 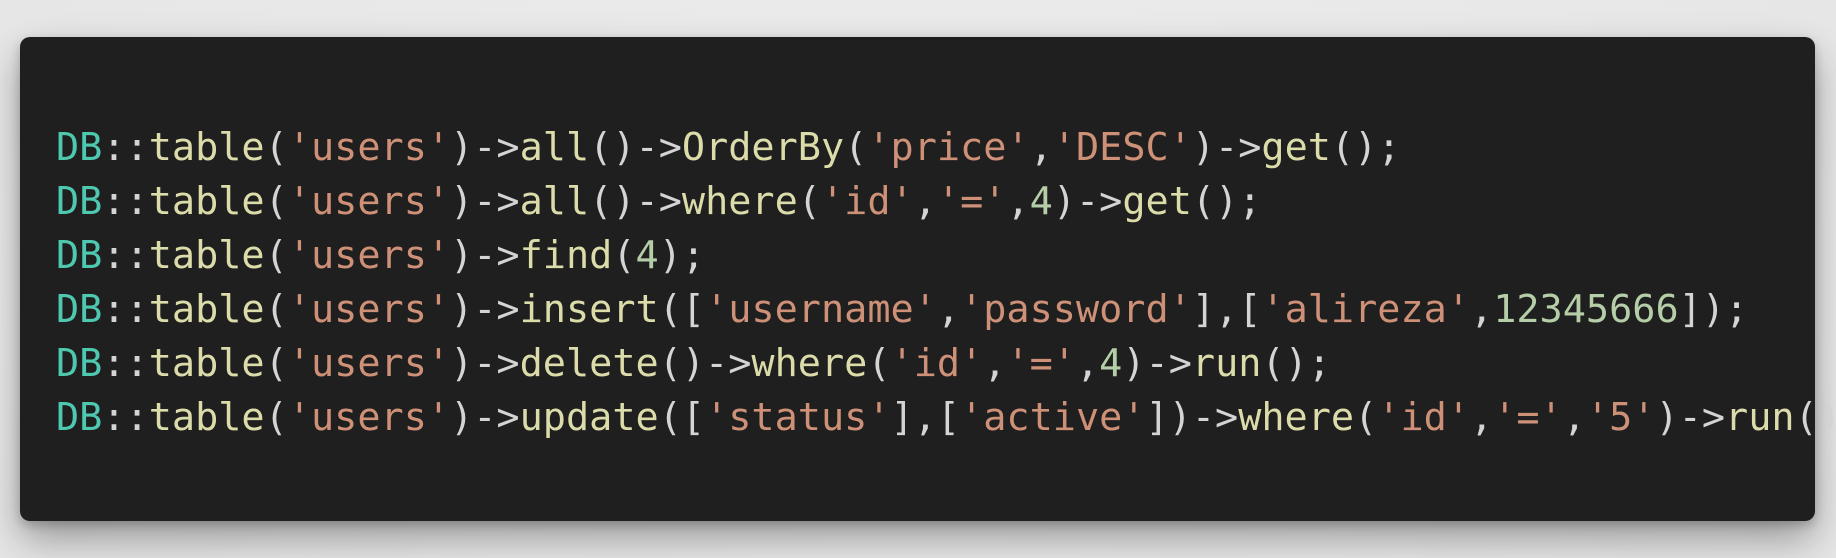 What do you see at coordinates (948, 147) in the screenshot?
I see `string-token: 'price'` at bounding box center [948, 147].